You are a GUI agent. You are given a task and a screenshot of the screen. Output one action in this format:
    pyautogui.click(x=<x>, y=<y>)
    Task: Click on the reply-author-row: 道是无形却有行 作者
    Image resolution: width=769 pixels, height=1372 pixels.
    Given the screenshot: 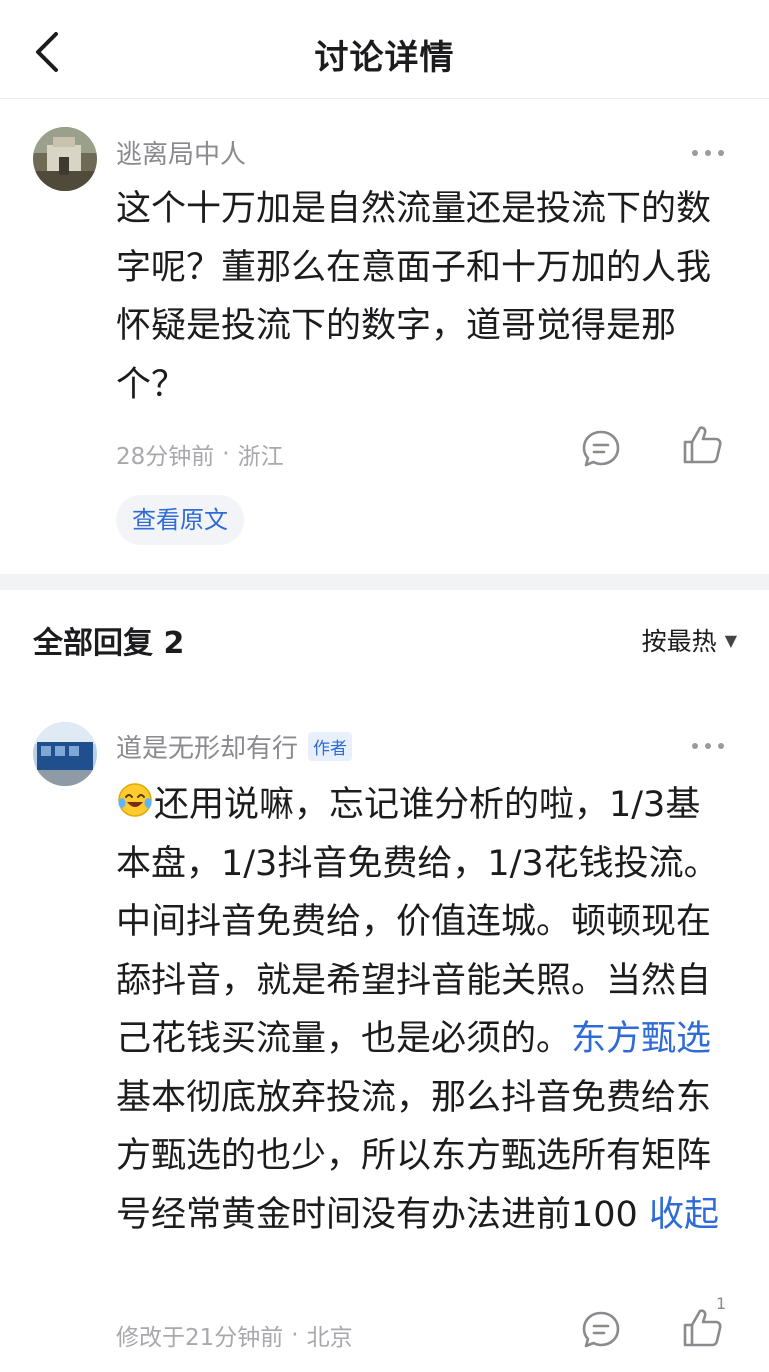 What is the action you would take?
    pyautogui.click(x=234, y=746)
    